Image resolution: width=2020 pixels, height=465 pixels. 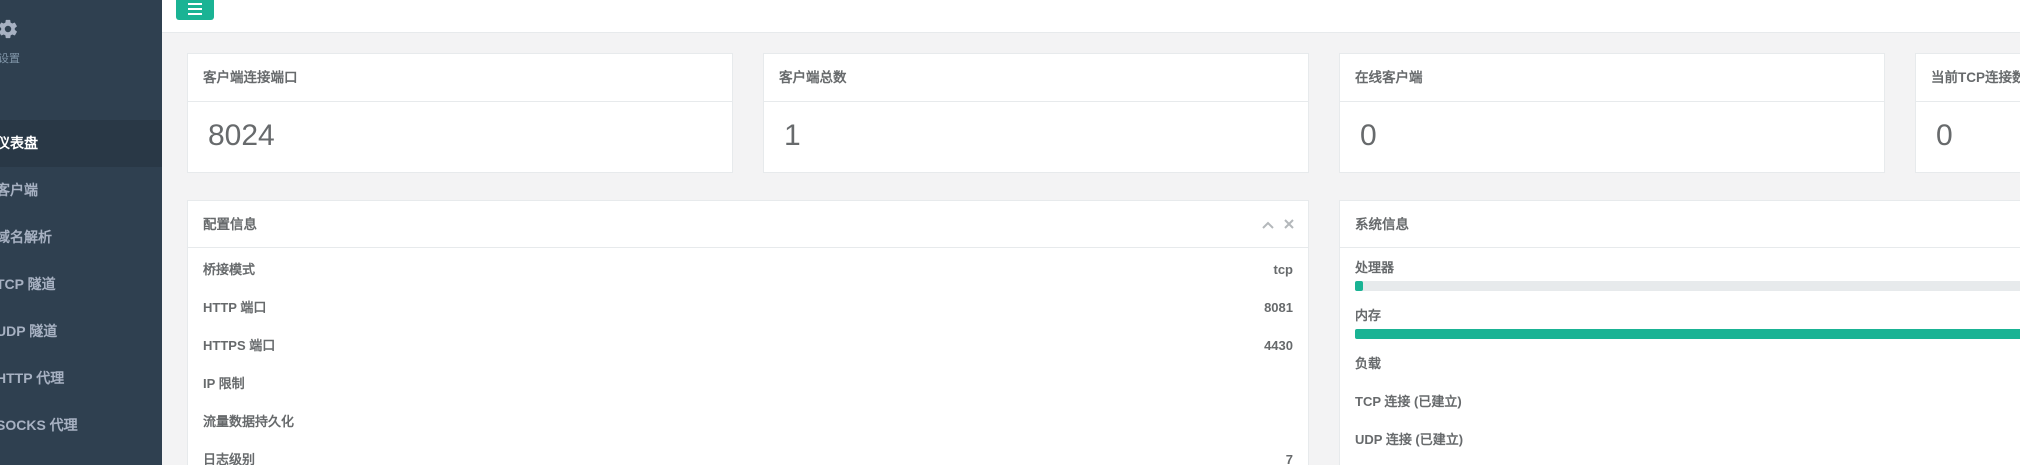 What do you see at coordinates (81, 378) in the screenshot?
I see `sidebar-item-http-proxy: HTTP 代理` at bounding box center [81, 378].